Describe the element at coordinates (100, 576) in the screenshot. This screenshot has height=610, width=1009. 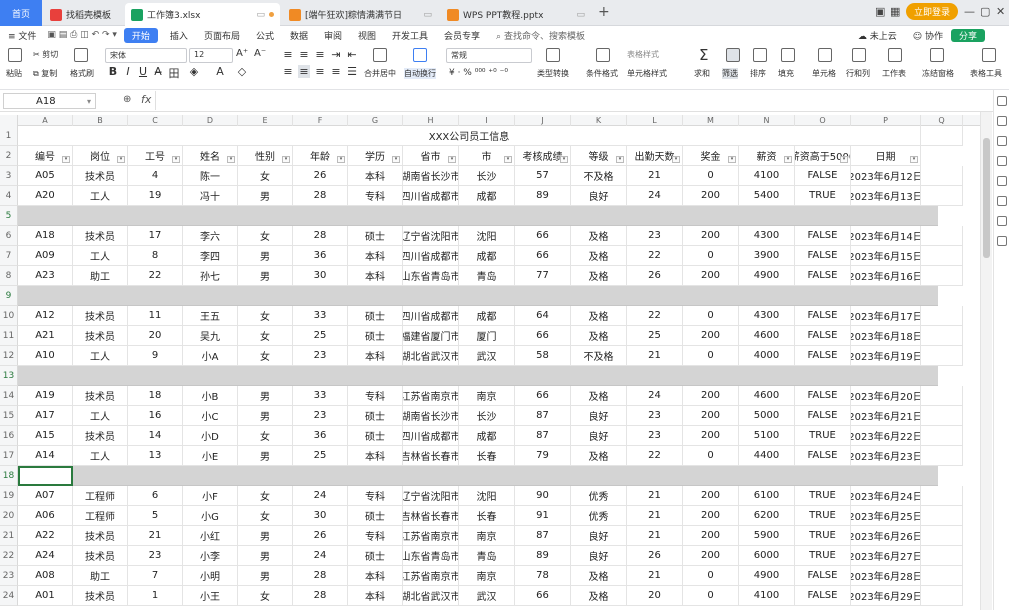
I see `table-cell: 助工` at that location.